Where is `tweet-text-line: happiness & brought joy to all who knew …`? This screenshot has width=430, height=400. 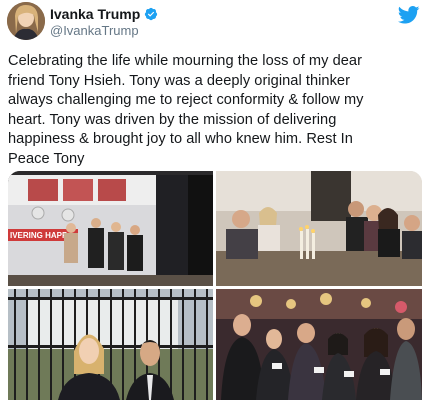 tweet-text-line: happiness & brought joy to all who knew … is located at coordinates (180, 139).